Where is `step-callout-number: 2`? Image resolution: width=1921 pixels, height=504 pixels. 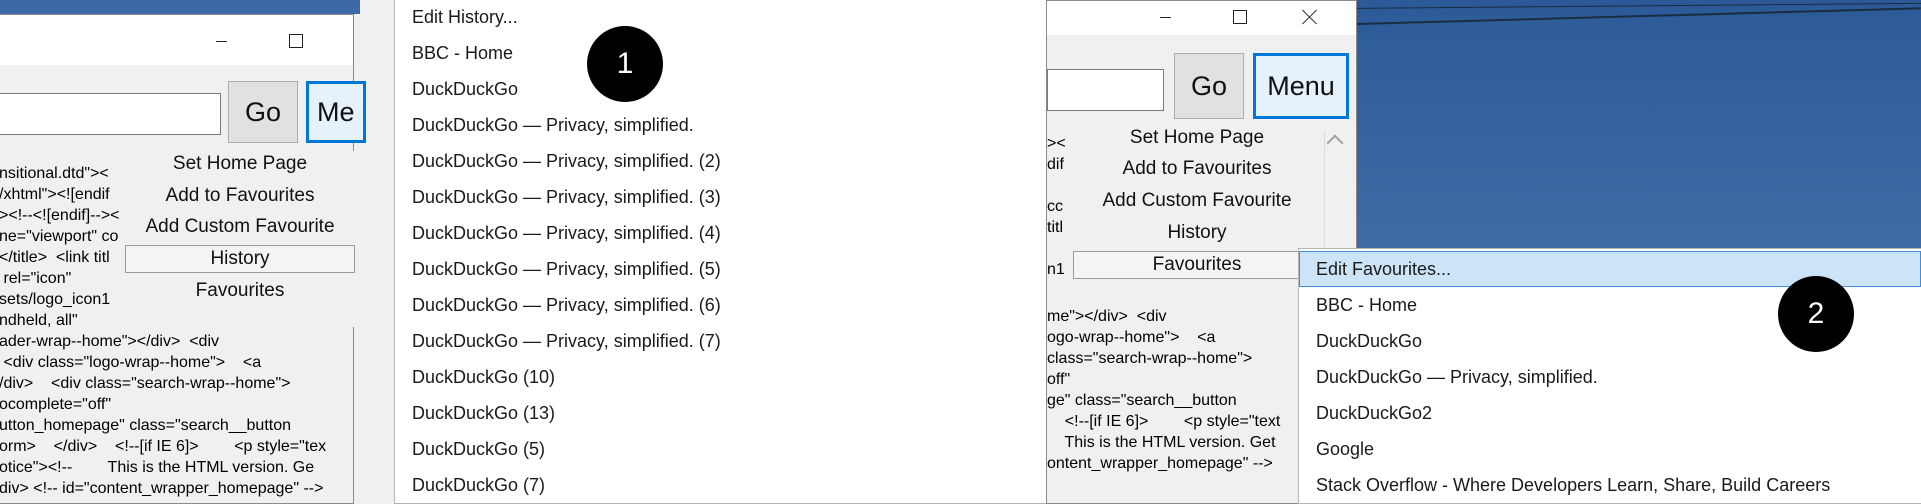
step-callout-number: 2 is located at coordinates (1816, 313).